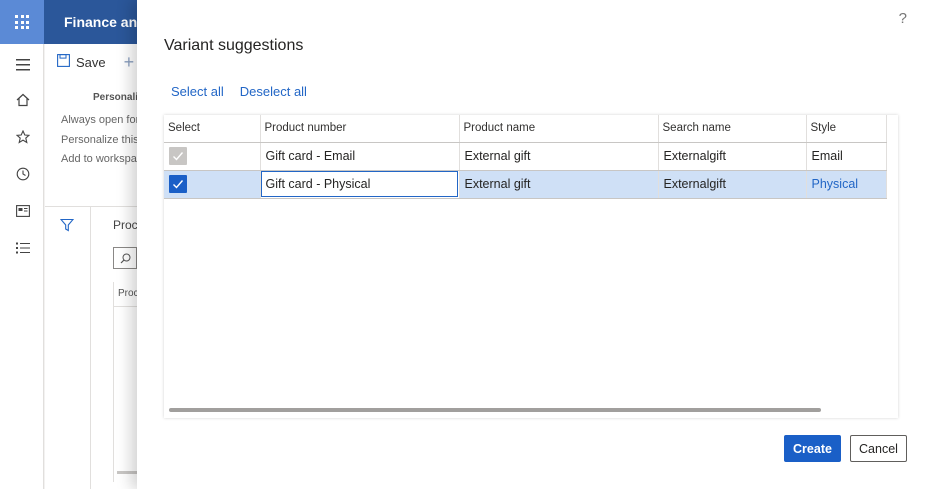  I want to click on background-list-title: Proc, so click(125, 225).